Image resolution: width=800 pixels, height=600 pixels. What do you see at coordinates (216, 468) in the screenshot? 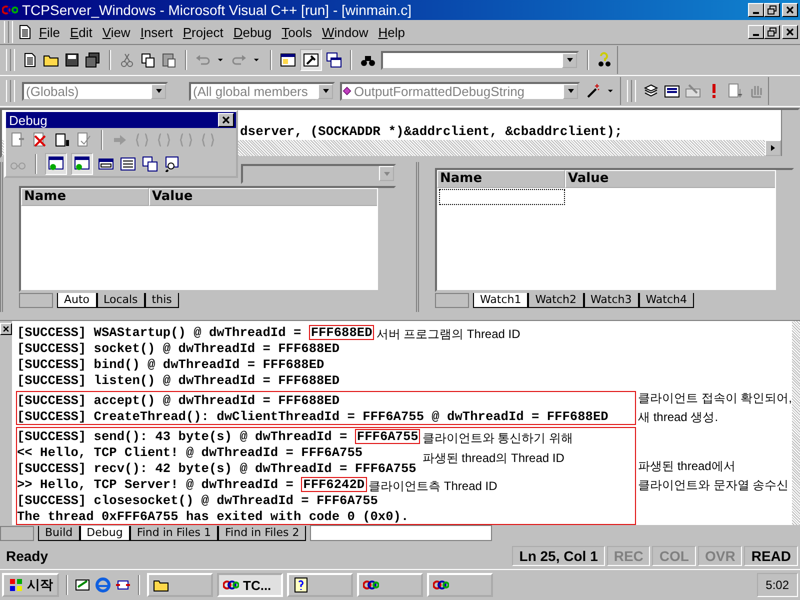
I see `output-line: [SUCCESS] recv(): 42 byte(s) @ dwThreadId = FFF6A755` at bounding box center [216, 468].